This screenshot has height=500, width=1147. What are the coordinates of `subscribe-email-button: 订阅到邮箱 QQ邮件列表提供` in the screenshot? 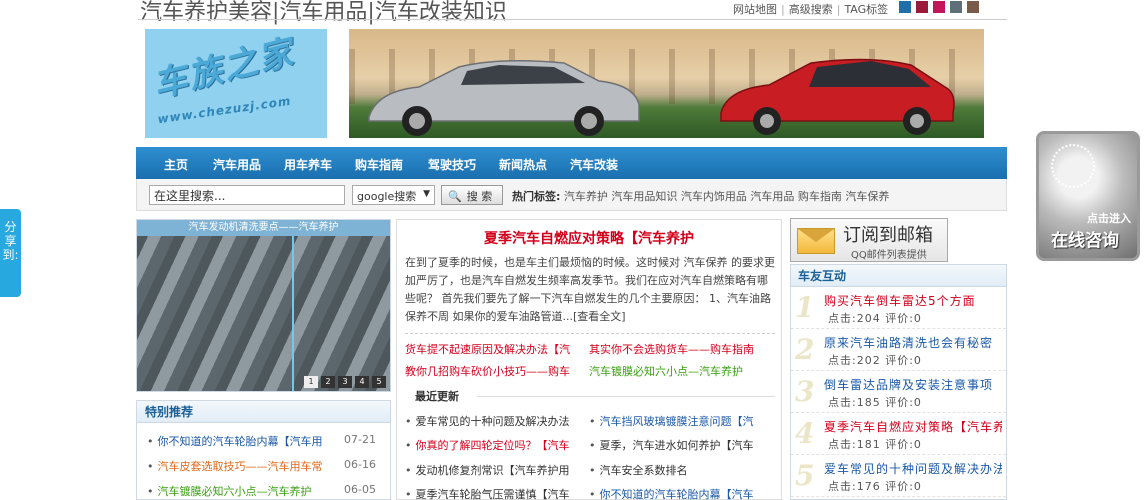 It's located at (869, 240).